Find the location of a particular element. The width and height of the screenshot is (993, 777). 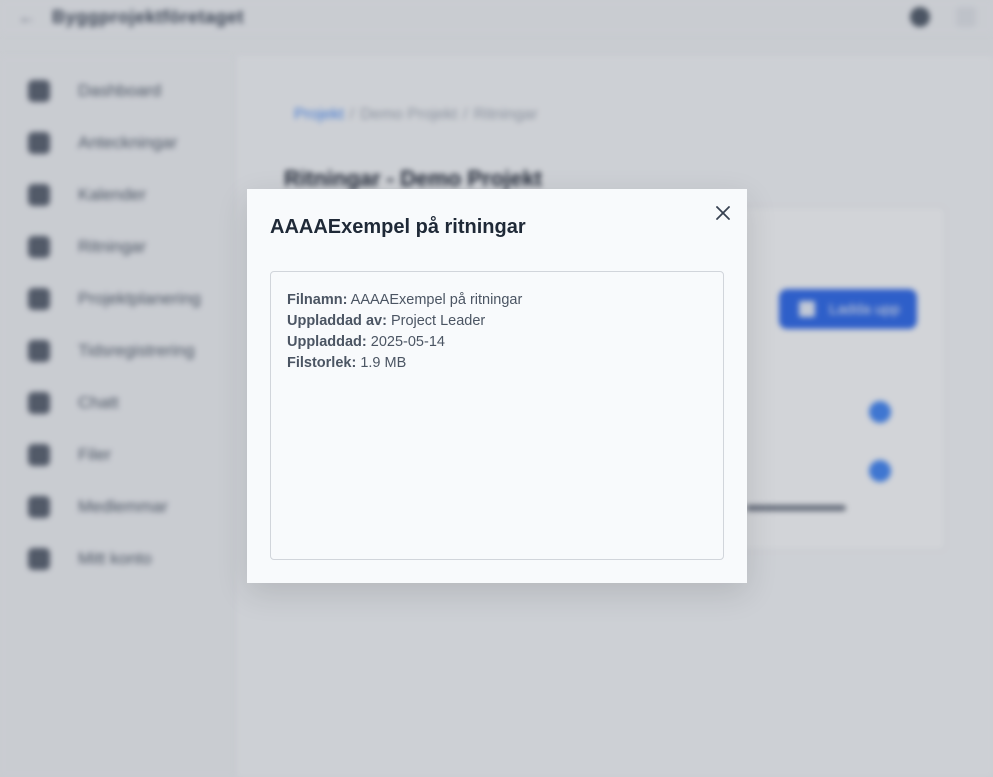

metadata-key: Filstorlek: is located at coordinates (322, 363).